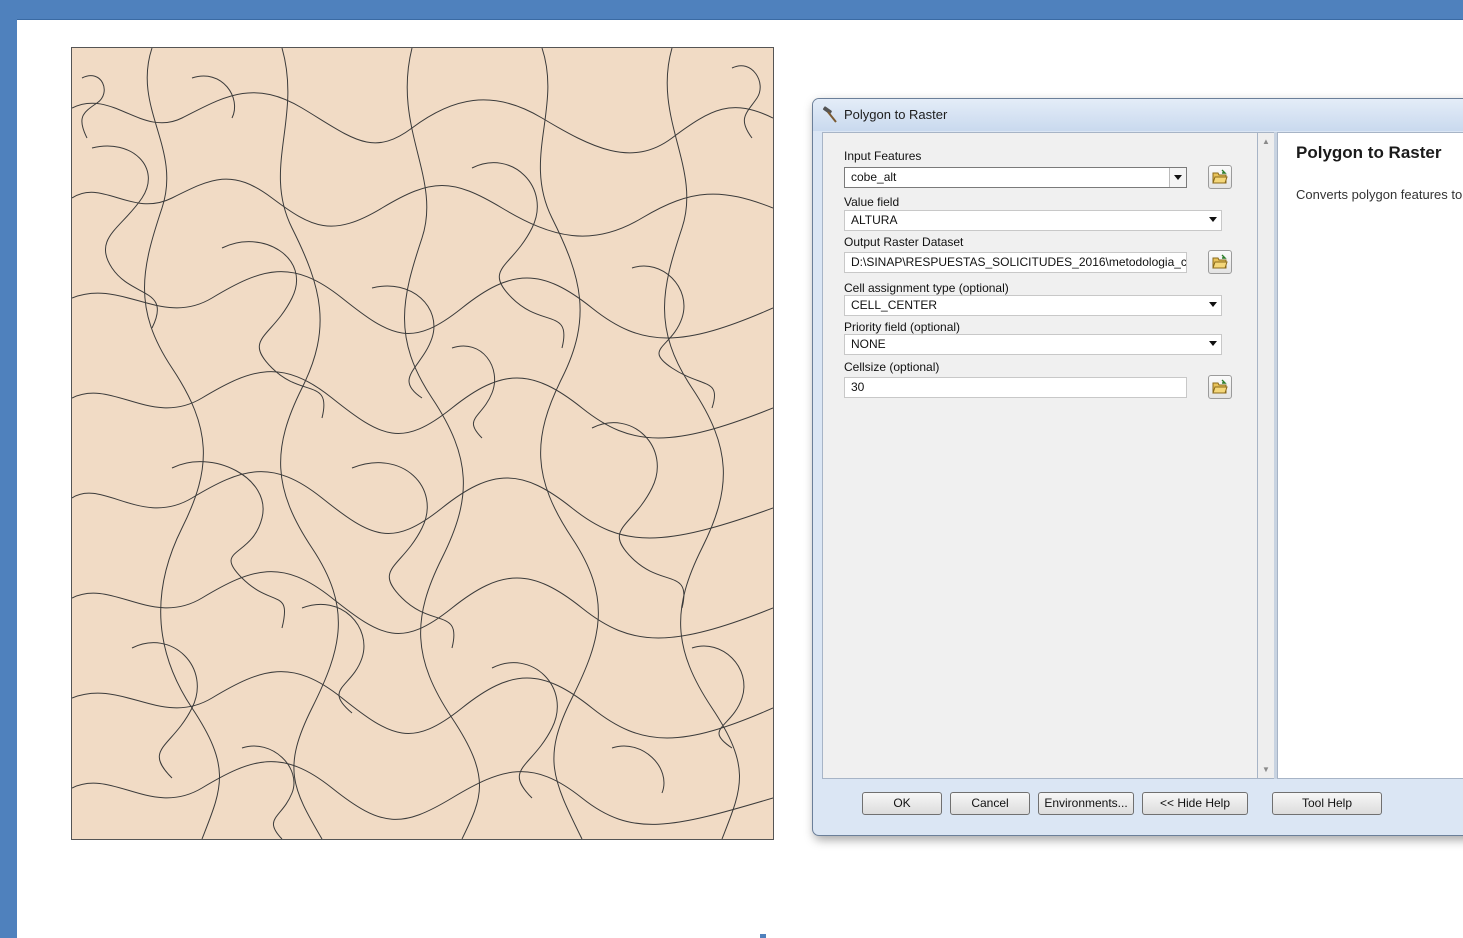 The width and height of the screenshot is (1463, 938). I want to click on tool-help-button: Tool Help, so click(1327, 803).